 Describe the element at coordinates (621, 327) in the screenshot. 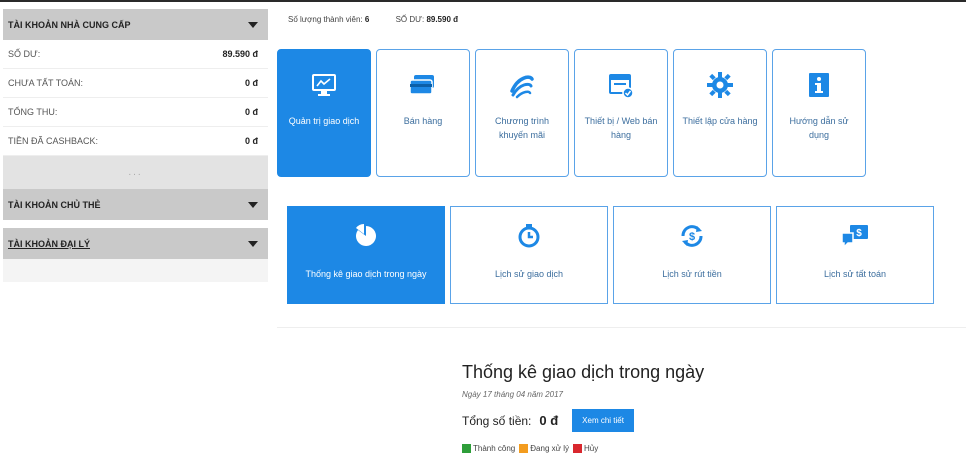

I see `divider` at that location.